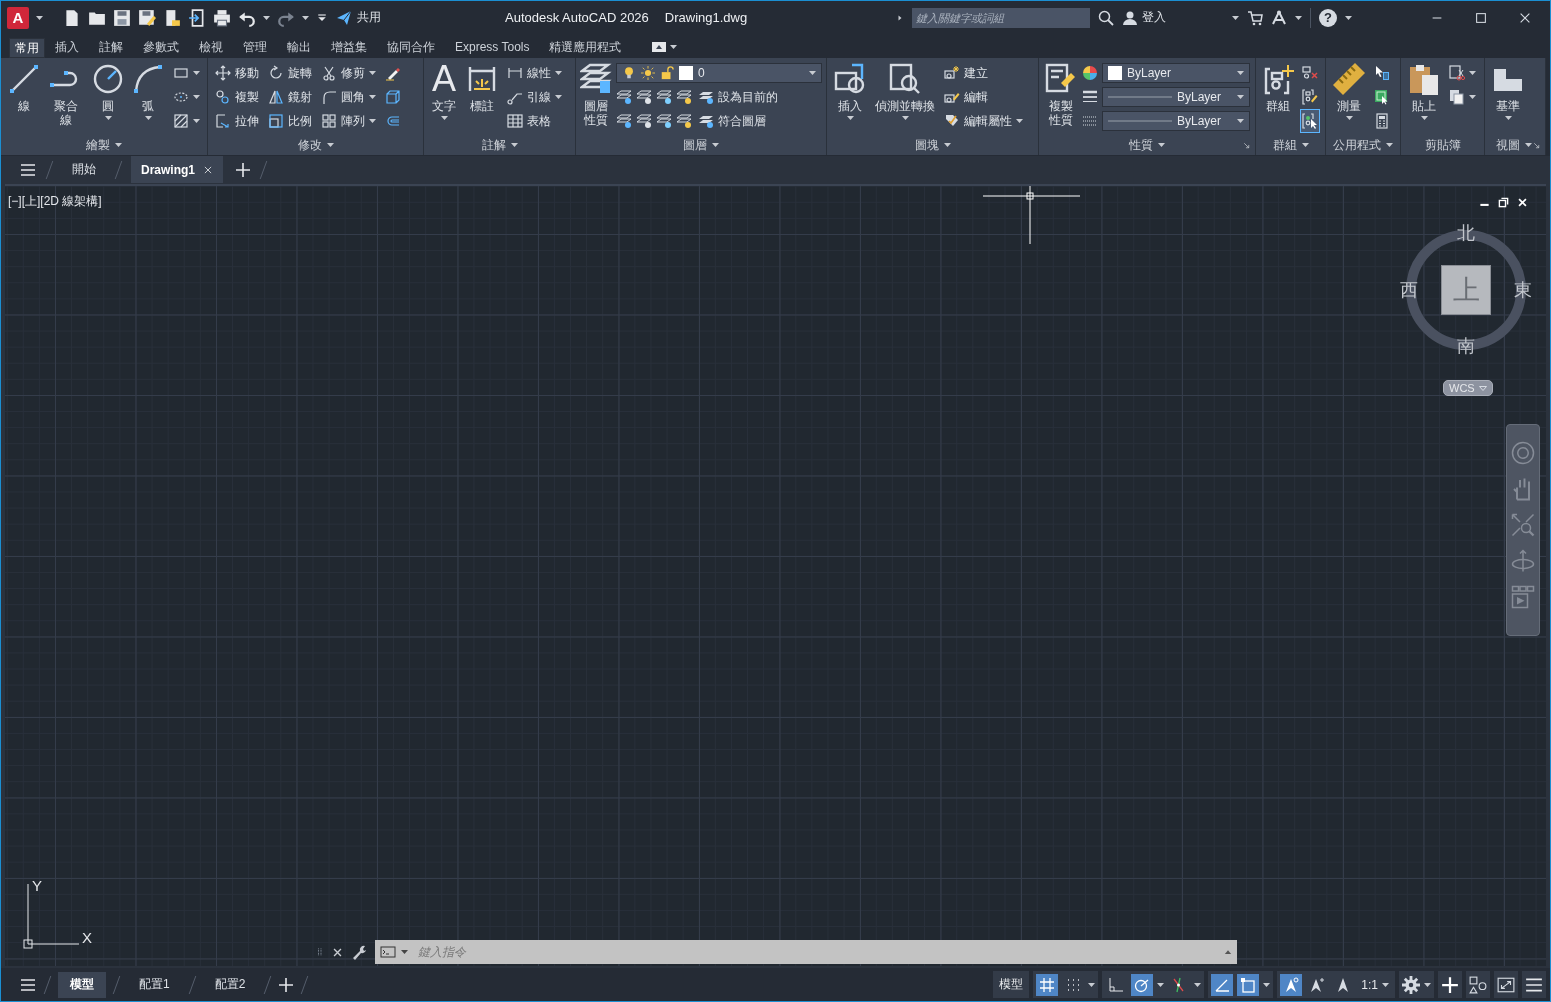  What do you see at coordinates (1481, 17) in the screenshot?
I see `maximize-icon` at bounding box center [1481, 17].